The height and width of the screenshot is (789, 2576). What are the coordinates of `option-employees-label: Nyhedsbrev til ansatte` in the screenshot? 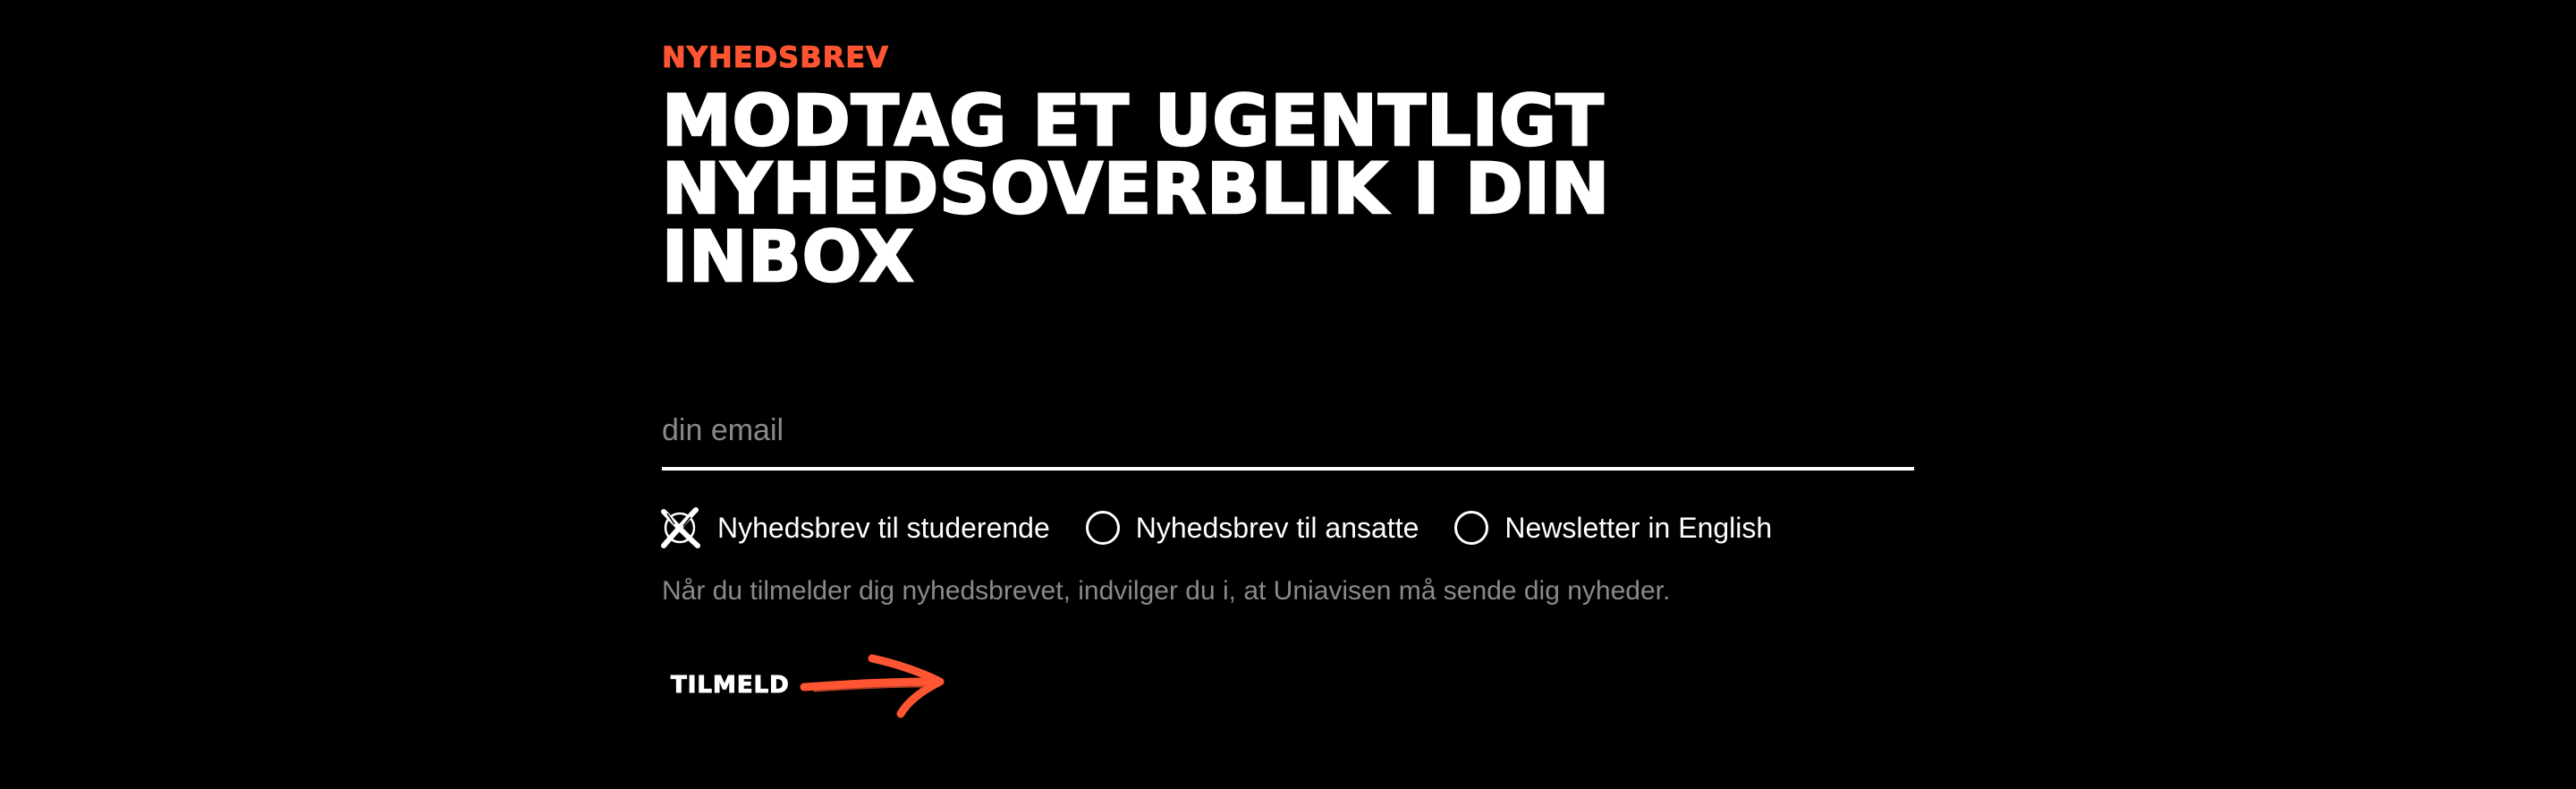 It's located at (1277, 527).